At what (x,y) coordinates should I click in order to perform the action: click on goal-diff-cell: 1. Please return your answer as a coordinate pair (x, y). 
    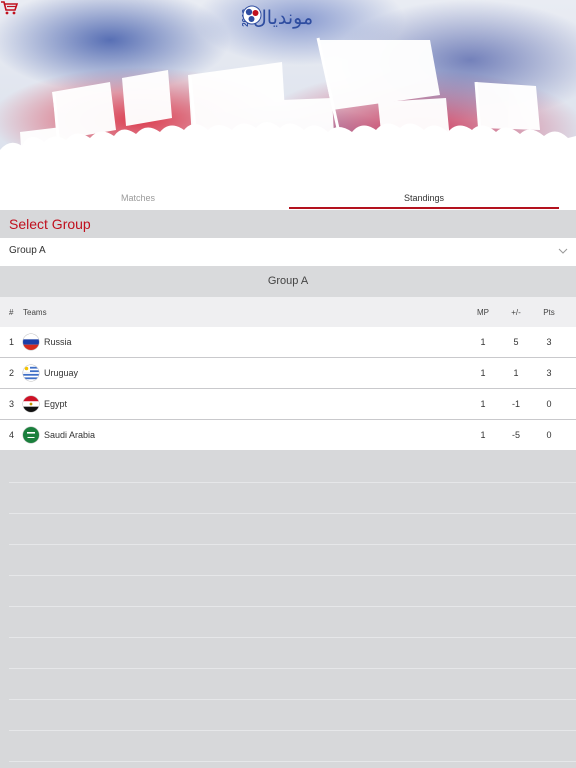
    Looking at the image, I should click on (516, 373).